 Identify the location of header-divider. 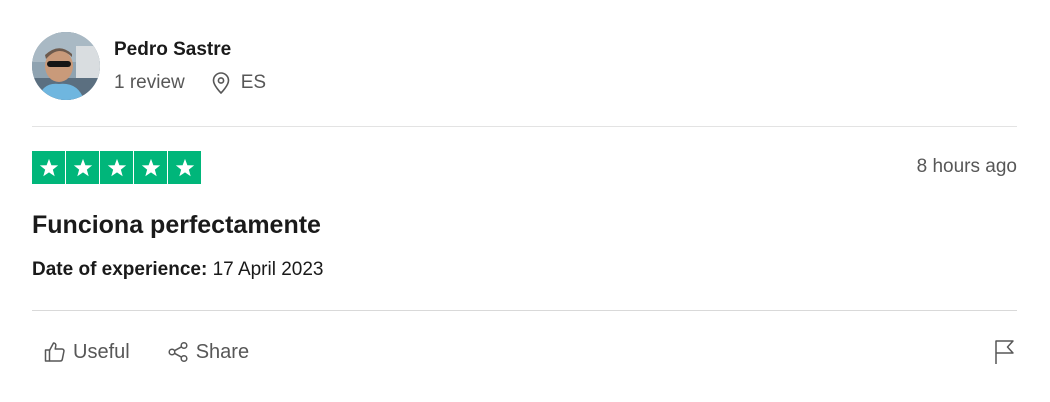
(524, 126).